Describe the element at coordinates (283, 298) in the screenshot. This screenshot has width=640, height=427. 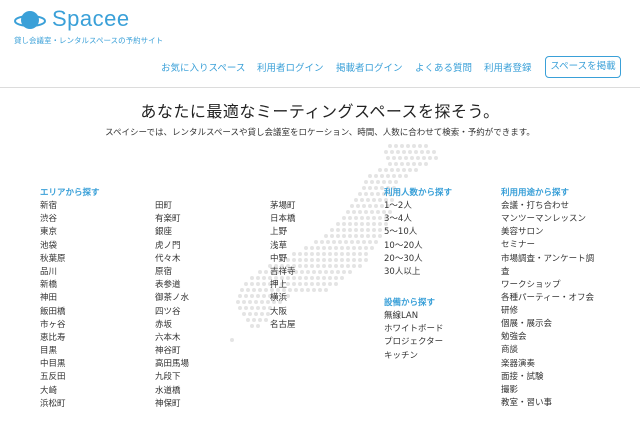
I see `area-link: 横浜` at that location.